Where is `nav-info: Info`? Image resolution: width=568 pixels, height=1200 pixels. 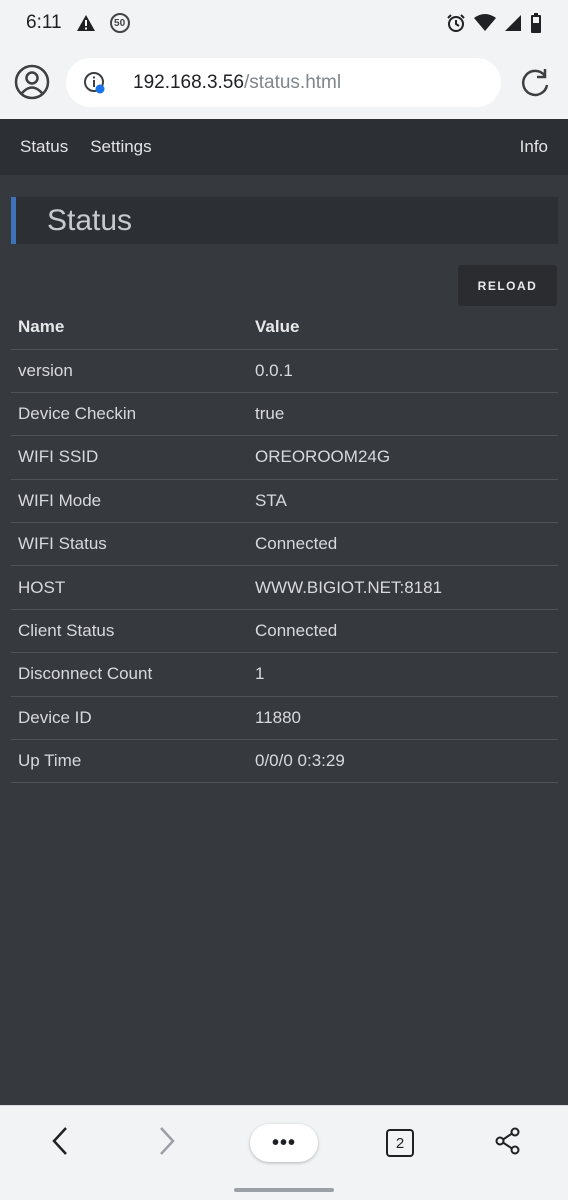
nav-info: Info is located at coordinates (534, 147).